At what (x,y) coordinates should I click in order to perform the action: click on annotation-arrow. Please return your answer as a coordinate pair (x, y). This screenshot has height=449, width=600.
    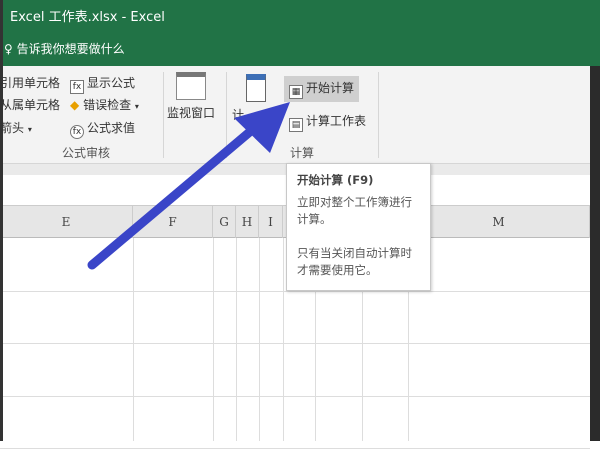
    Looking at the image, I should click on (188, 186).